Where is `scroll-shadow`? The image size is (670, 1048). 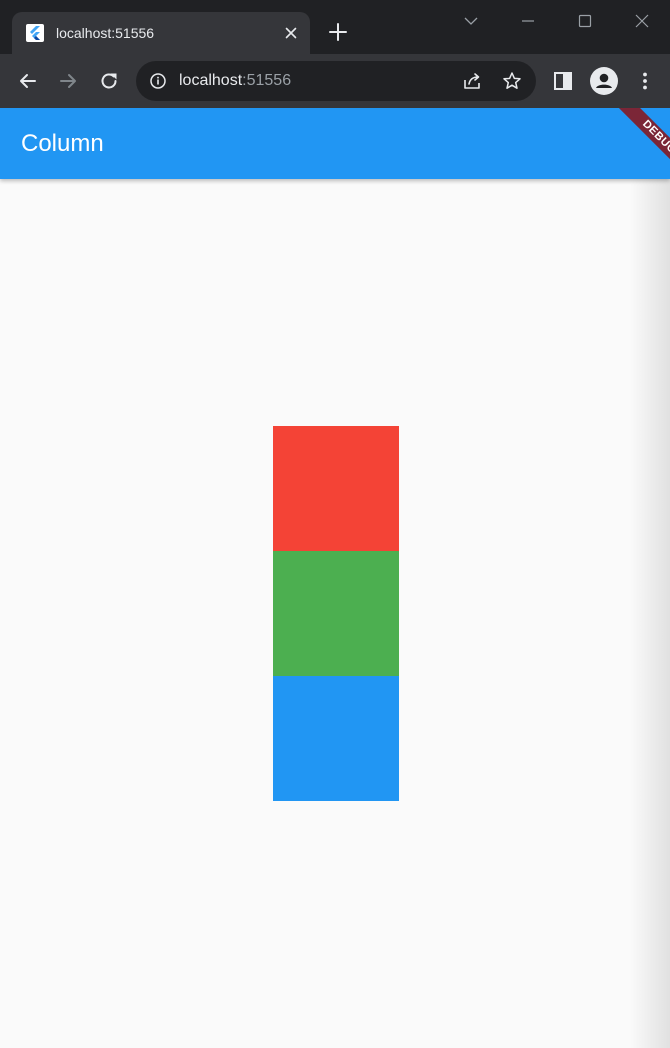
scroll-shadow is located at coordinates (650, 613).